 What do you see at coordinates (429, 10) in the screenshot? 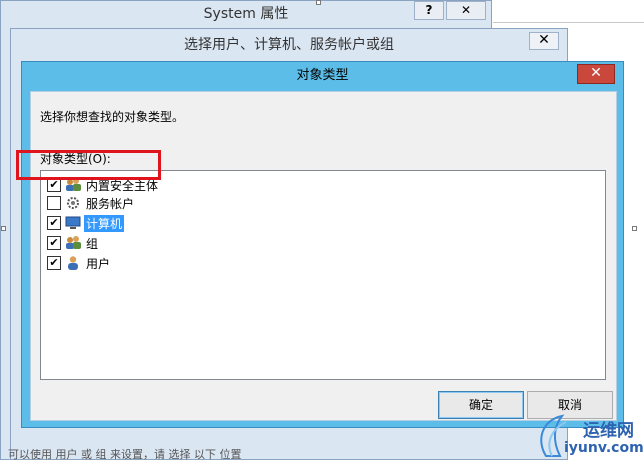
I see `help-button: ?` at bounding box center [429, 10].